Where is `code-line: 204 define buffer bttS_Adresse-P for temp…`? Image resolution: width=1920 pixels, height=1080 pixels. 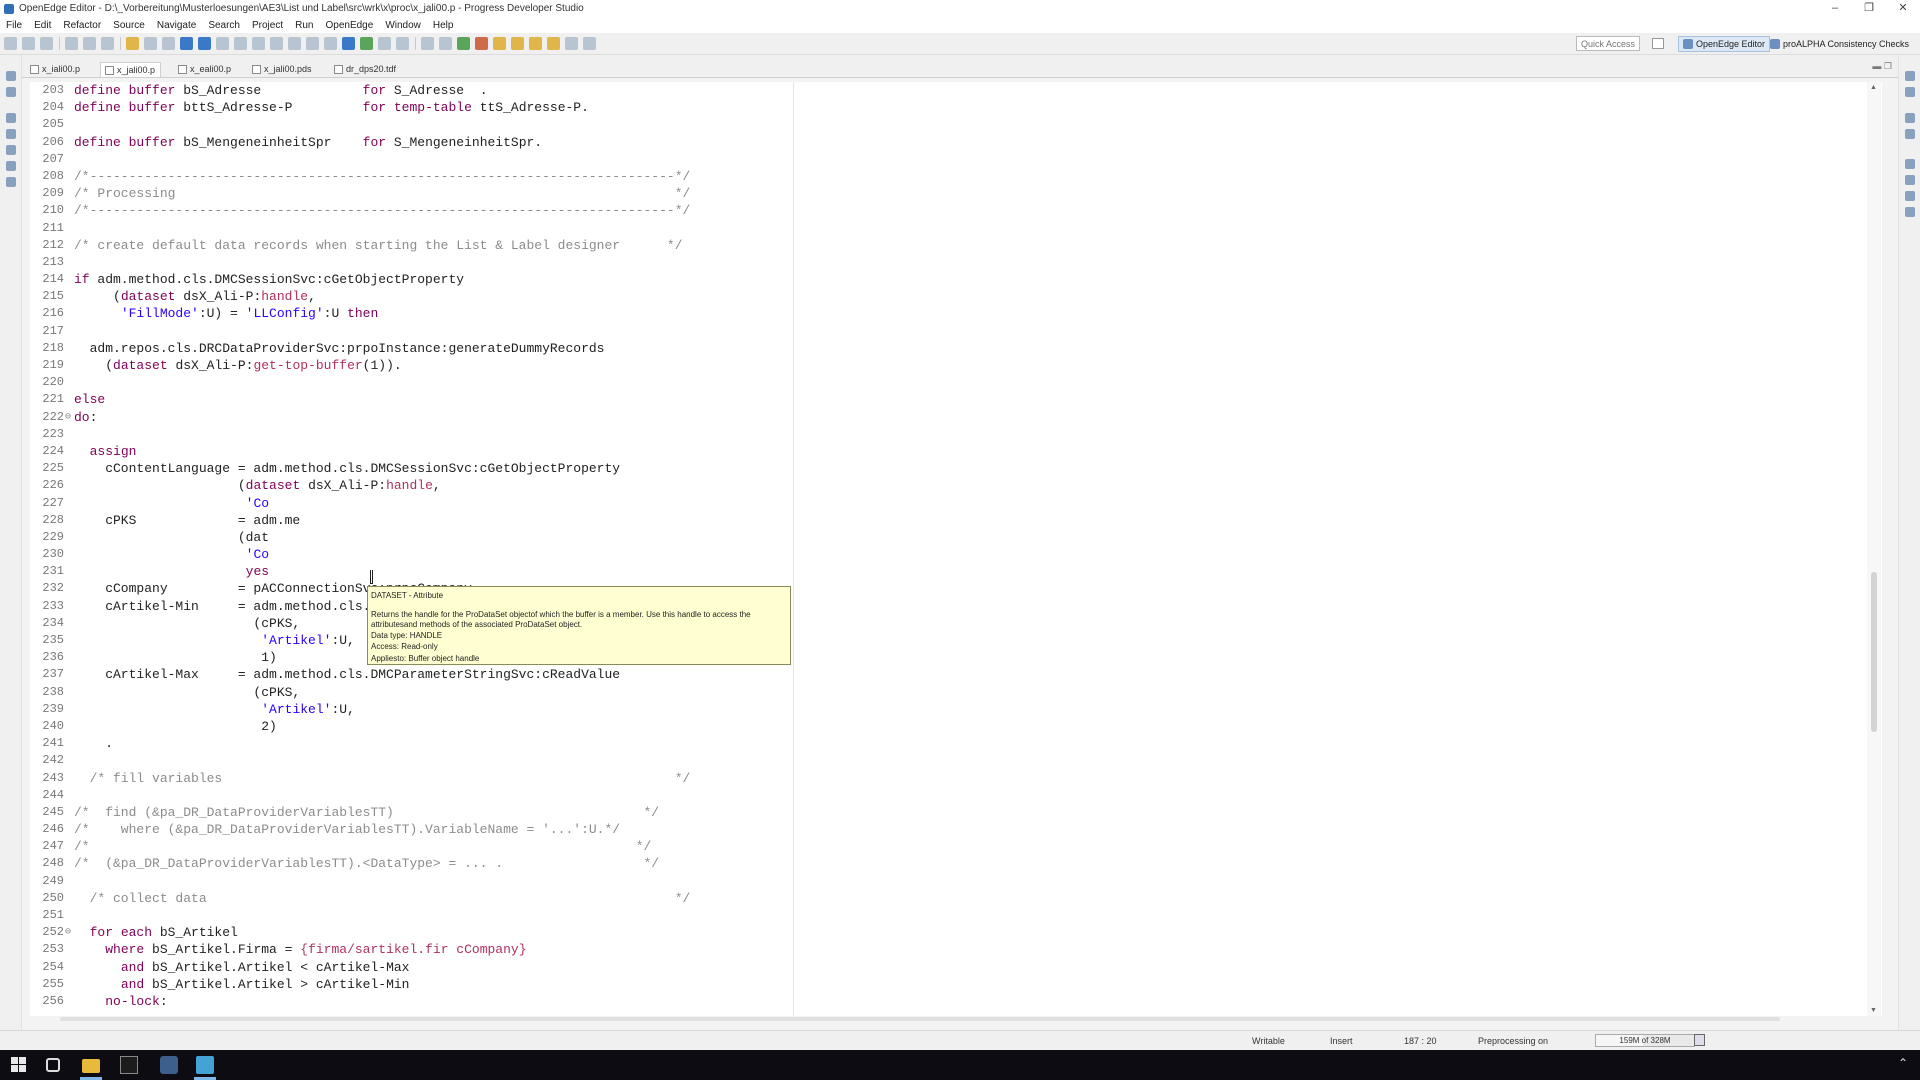 code-line: 204 define buffer bttS_Adresse-P for temp… is located at coordinates (950, 107).